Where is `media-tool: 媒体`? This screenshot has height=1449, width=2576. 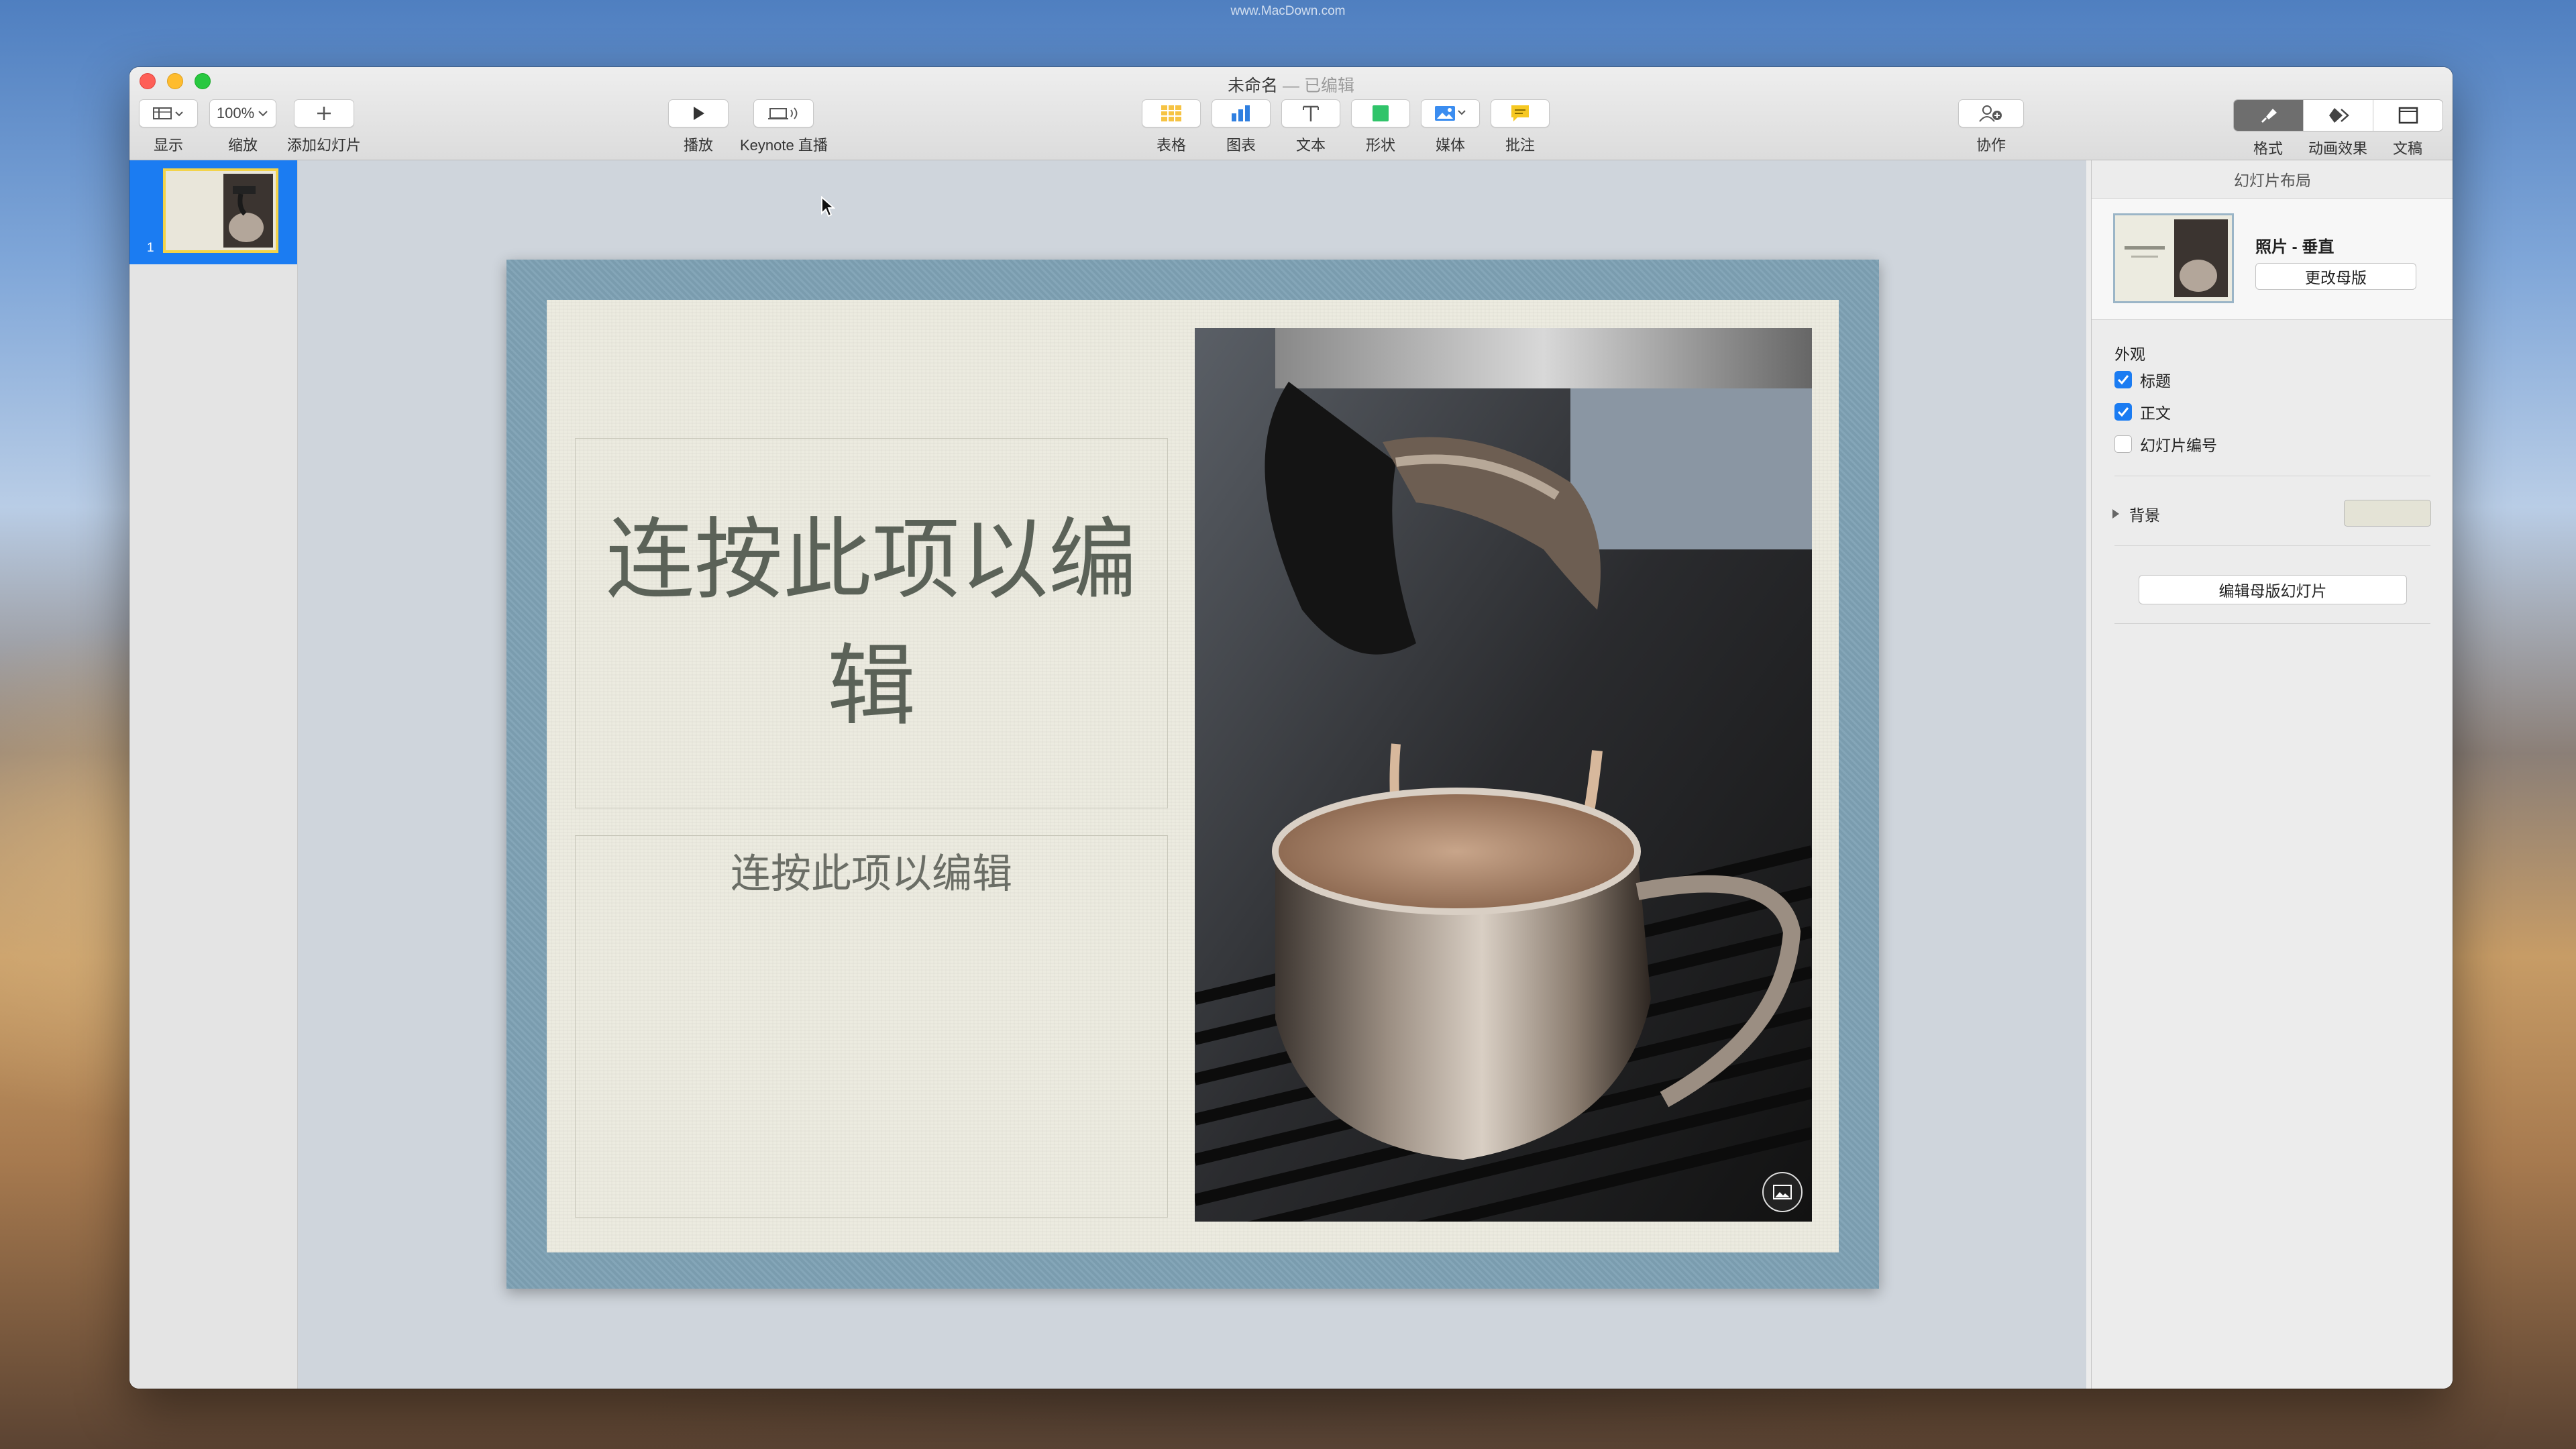
media-tool: 媒体 is located at coordinates (1450, 127).